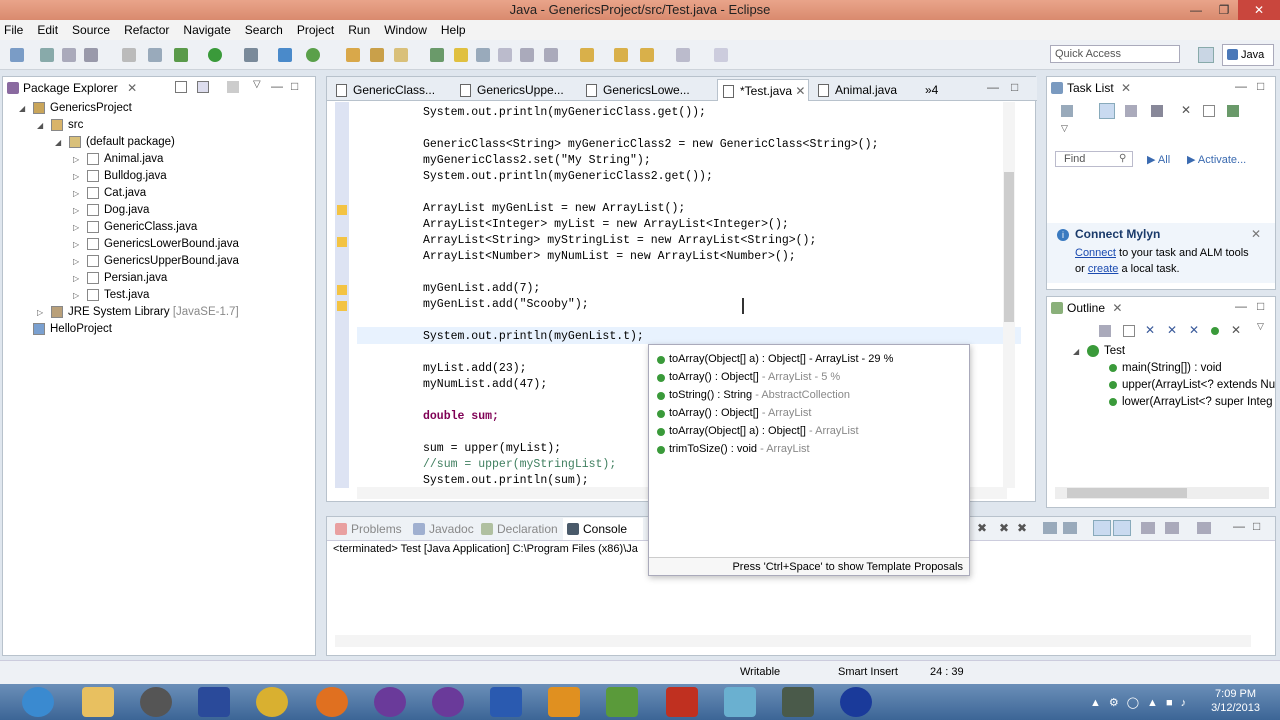 Image resolution: width=1280 pixels, height=720 pixels. I want to click on game-icon, so click(798, 702).